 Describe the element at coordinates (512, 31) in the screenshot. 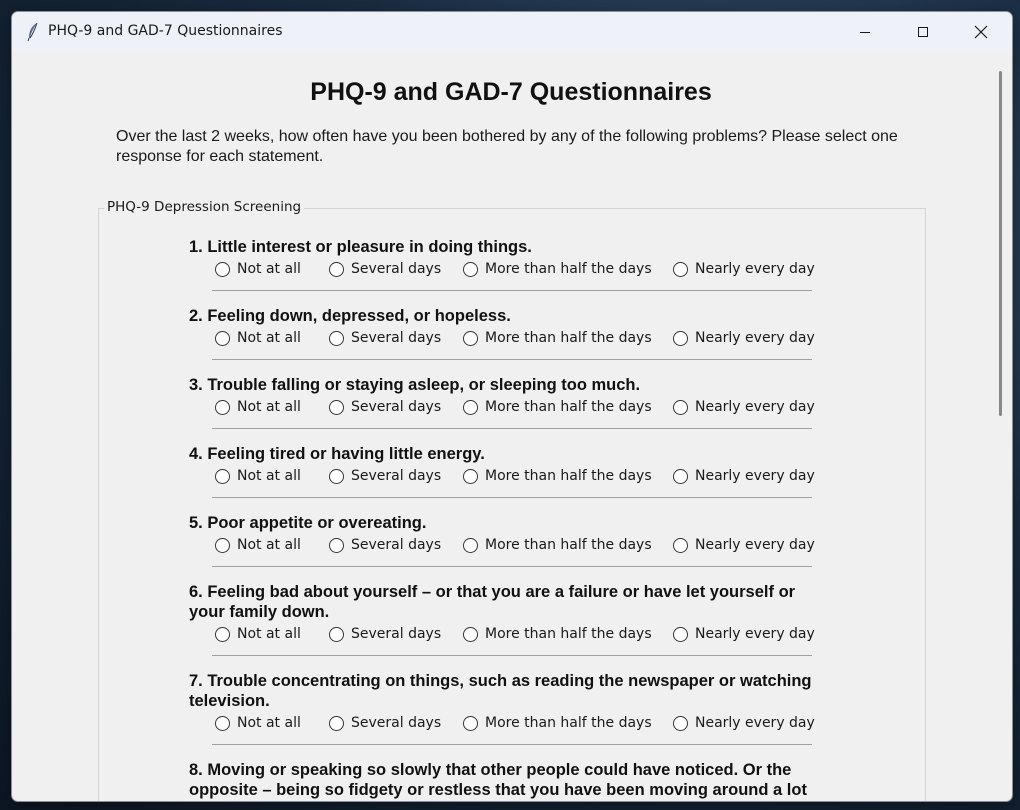

I see `title-bar: PHQ-9 and GAD-7 Questionnaires` at that location.